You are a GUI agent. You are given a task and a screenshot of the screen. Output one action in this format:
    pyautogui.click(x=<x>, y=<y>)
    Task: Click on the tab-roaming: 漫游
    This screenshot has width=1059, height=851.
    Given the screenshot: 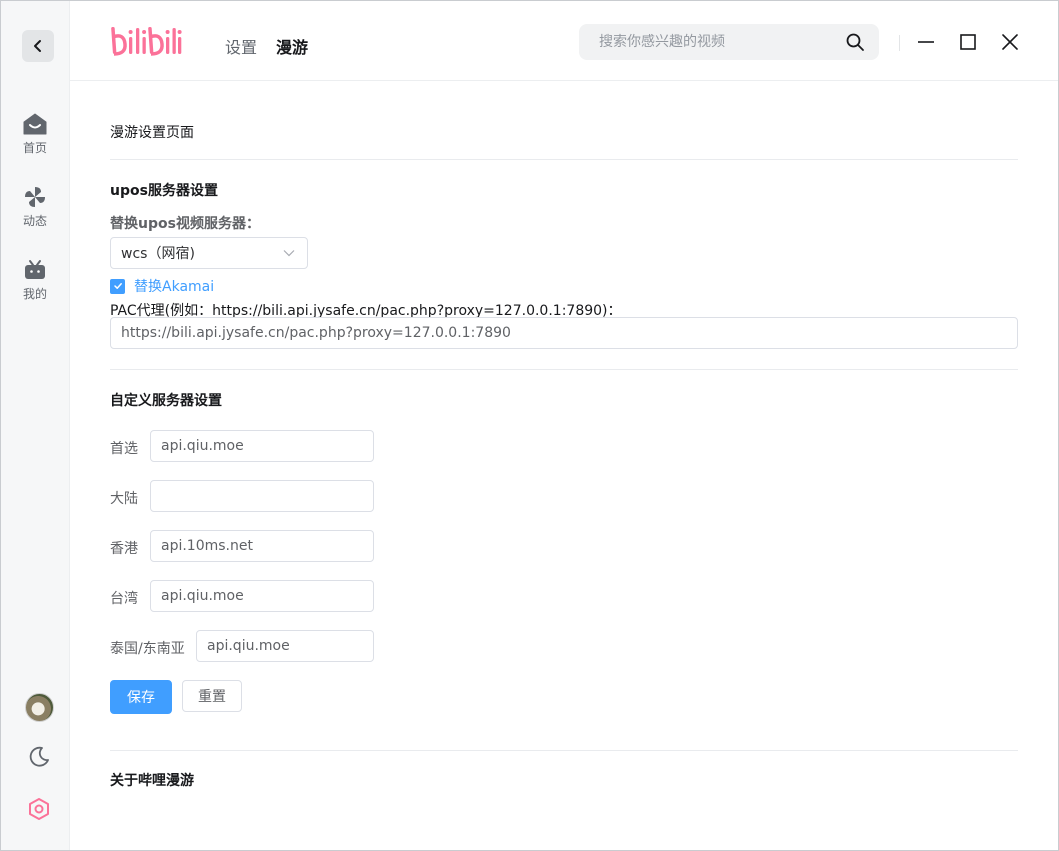 What is the action you would take?
    pyautogui.click(x=292, y=46)
    